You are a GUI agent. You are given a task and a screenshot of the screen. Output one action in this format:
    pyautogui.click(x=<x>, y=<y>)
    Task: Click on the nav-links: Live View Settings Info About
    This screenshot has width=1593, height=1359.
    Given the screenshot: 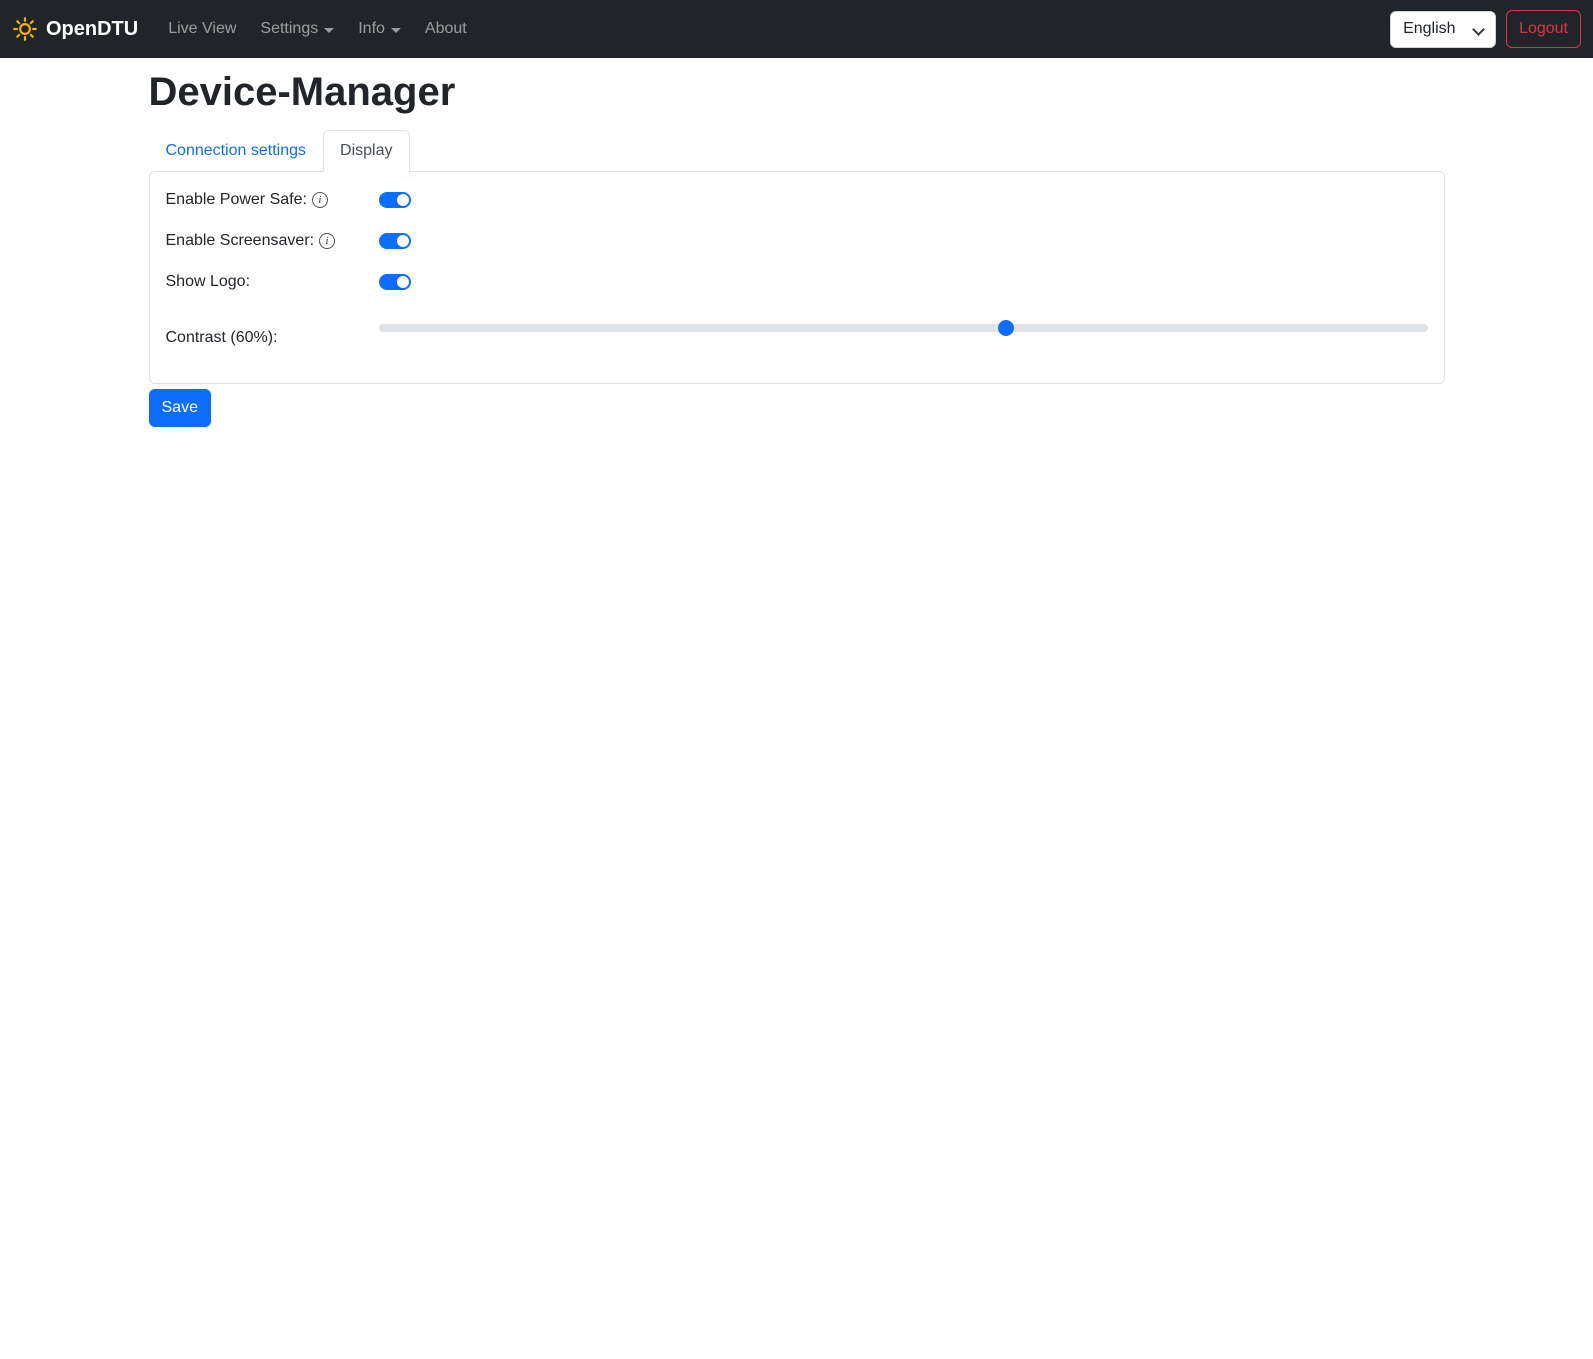 What is the action you would take?
    pyautogui.click(x=317, y=29)
    